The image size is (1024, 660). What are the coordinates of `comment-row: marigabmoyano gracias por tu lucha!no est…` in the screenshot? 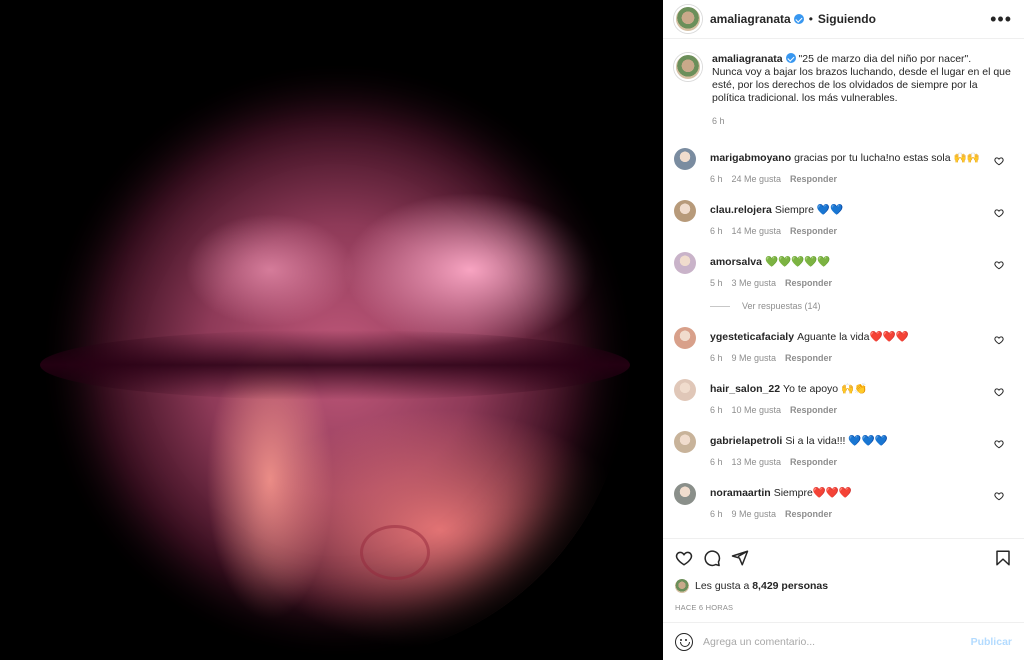 It's located at (843, 166).